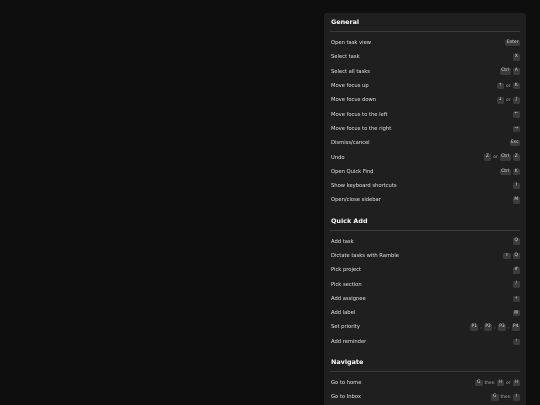 This screenshot has width=540, height=405. I want to click on shortcut-row: Open task view Enter, so click(425, 43).